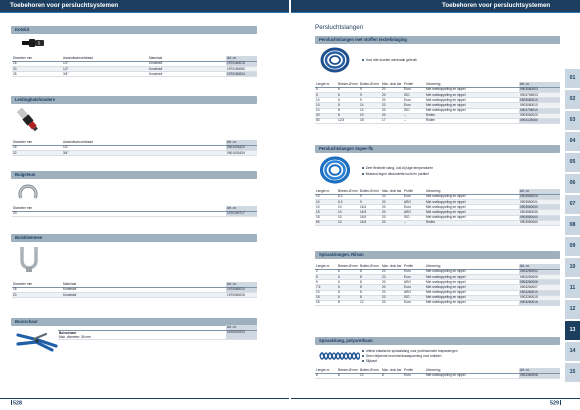 The height and width of the screenshot is (410, 580). I want to click on tab-07: 07, so click(572, 204).